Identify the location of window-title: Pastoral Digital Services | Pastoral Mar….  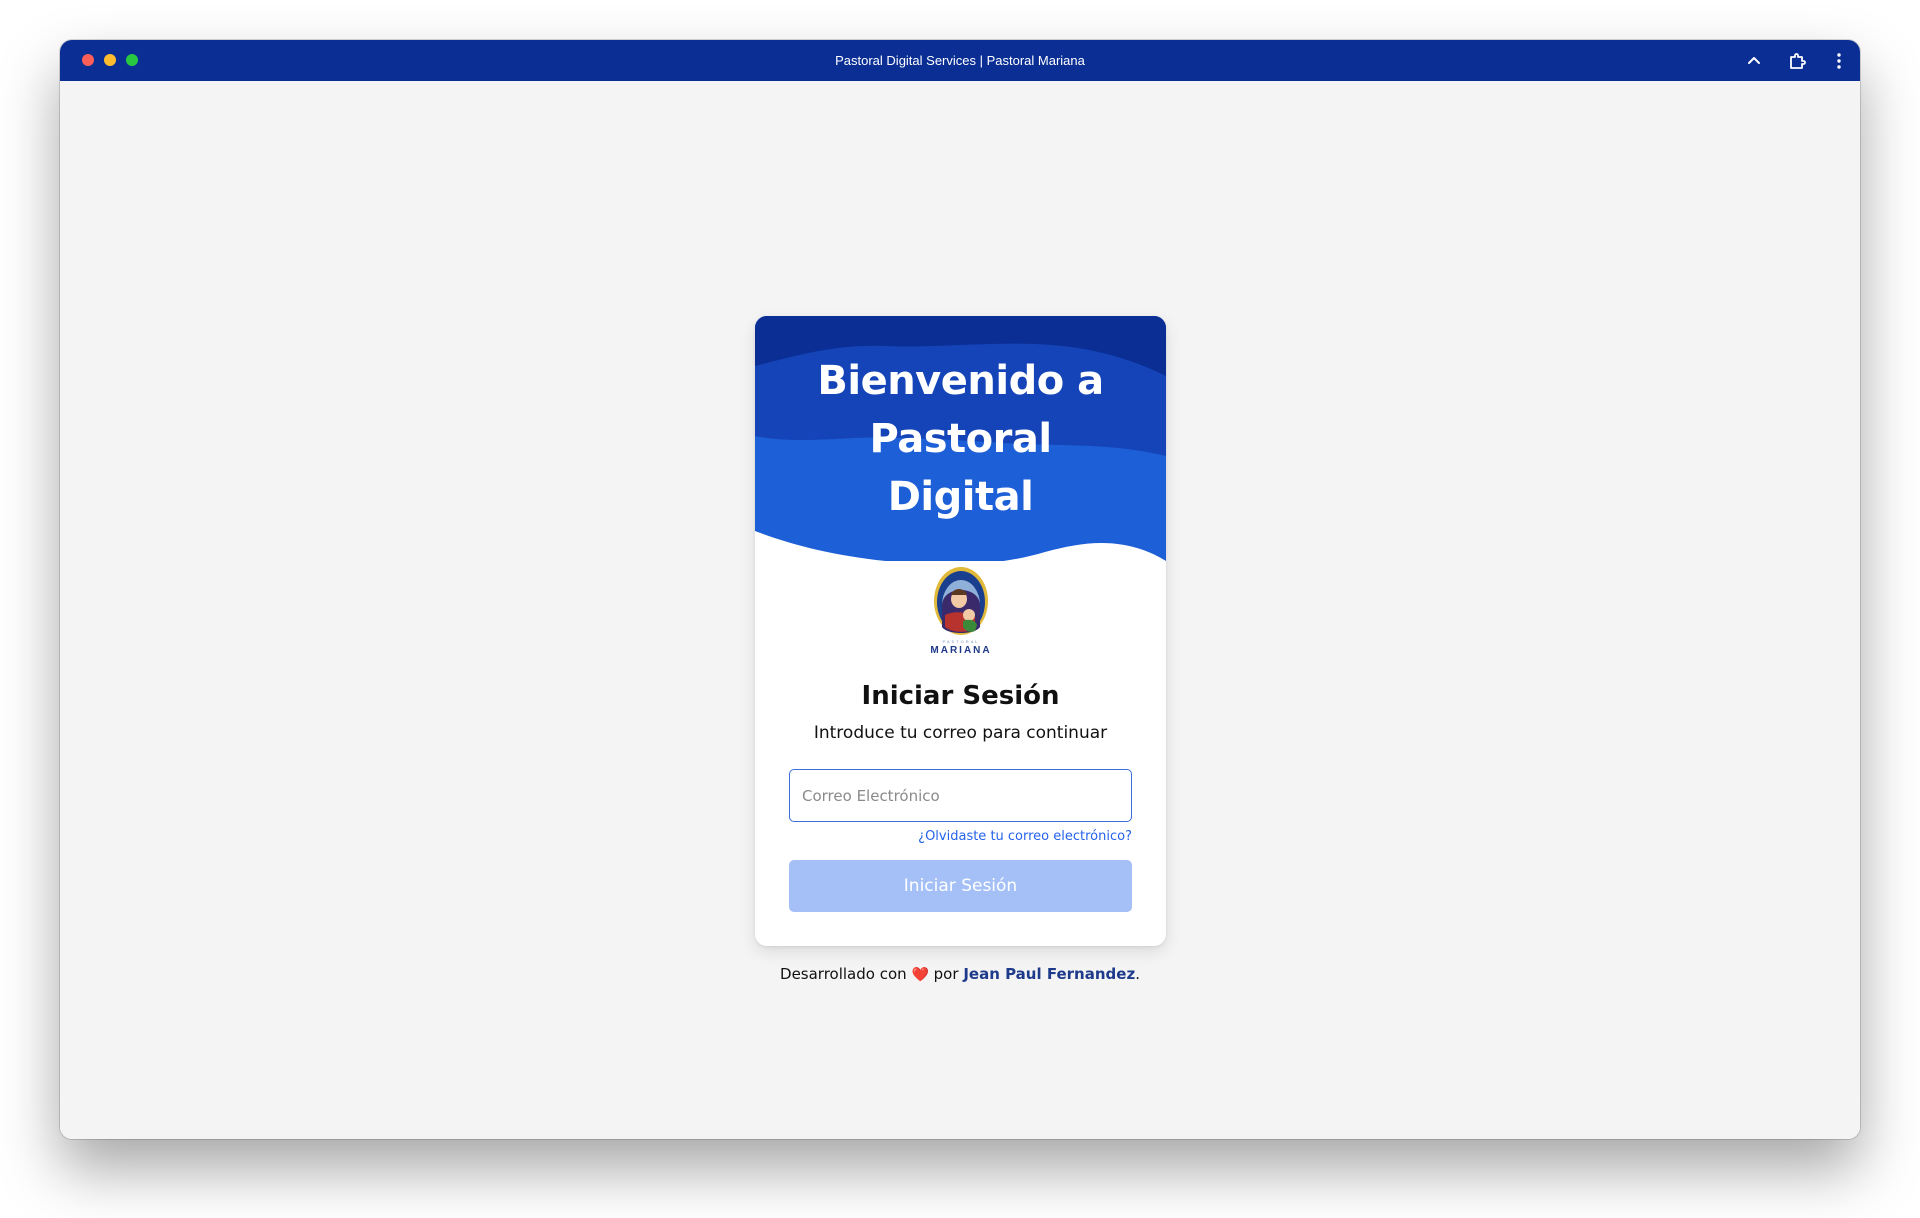
(960, 60).